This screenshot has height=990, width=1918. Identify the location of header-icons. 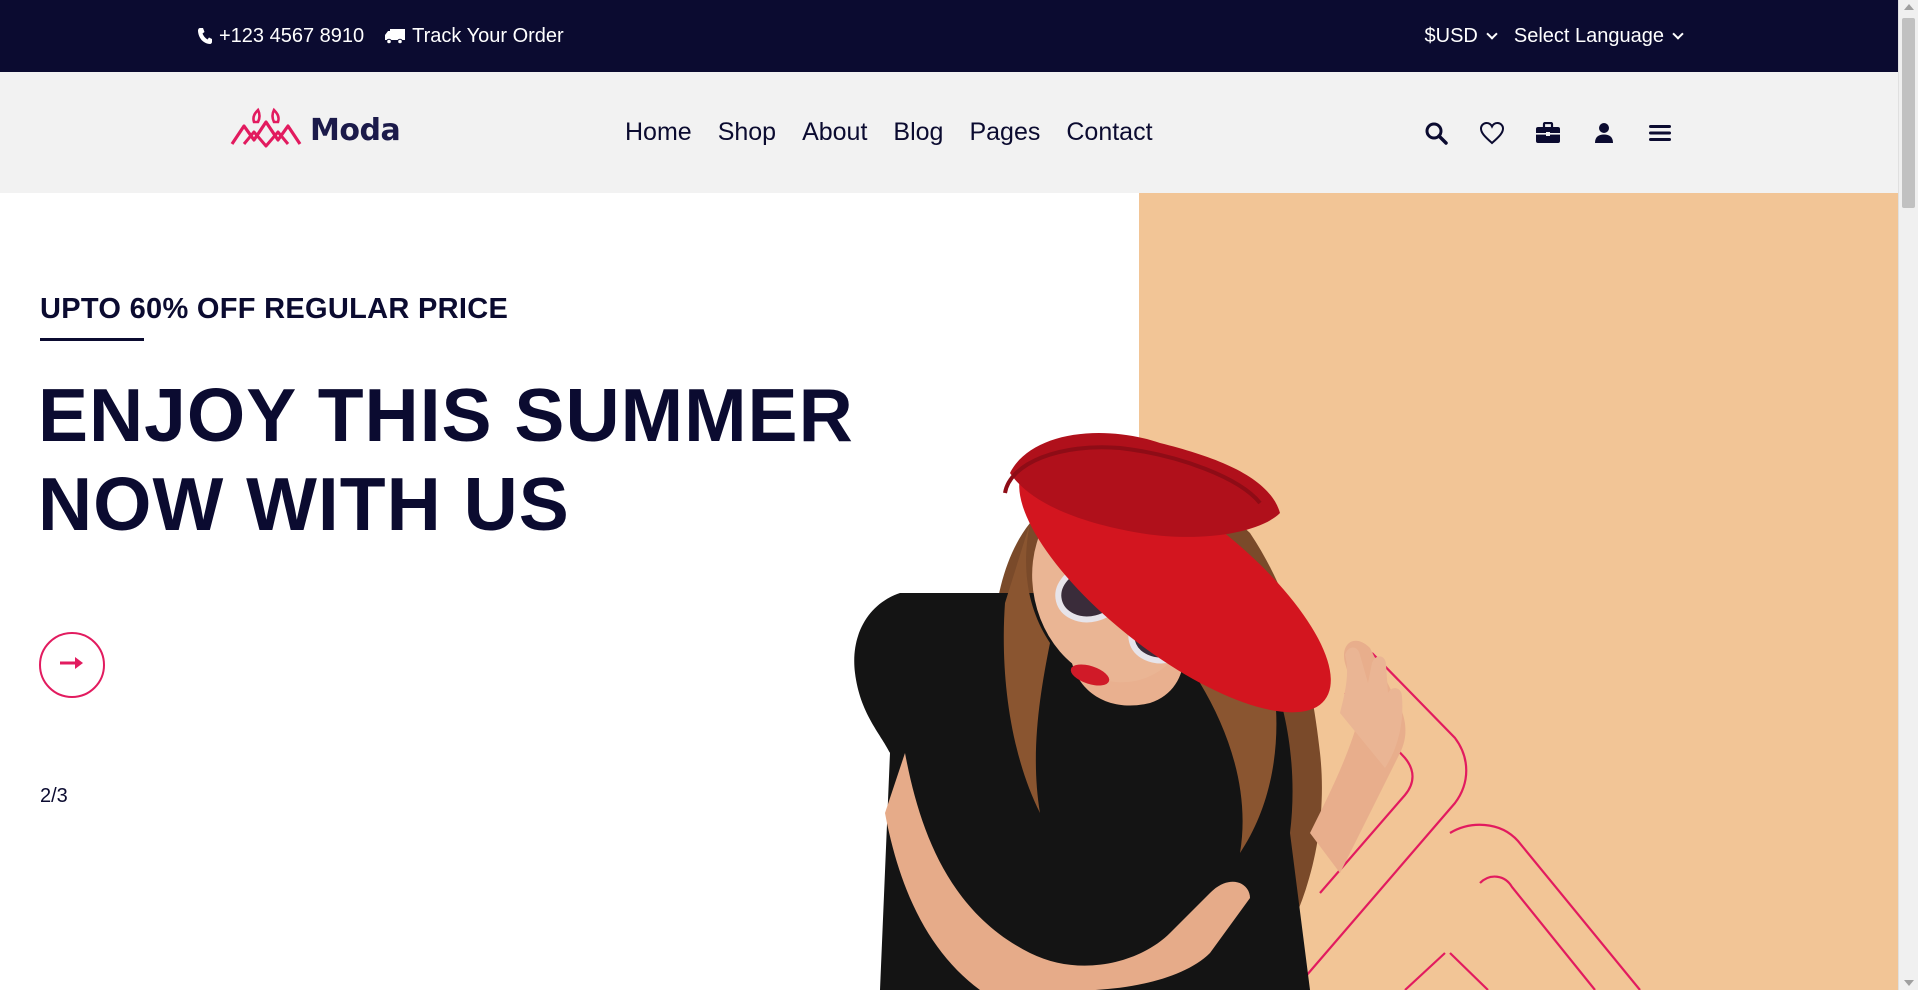
(1548, 132).